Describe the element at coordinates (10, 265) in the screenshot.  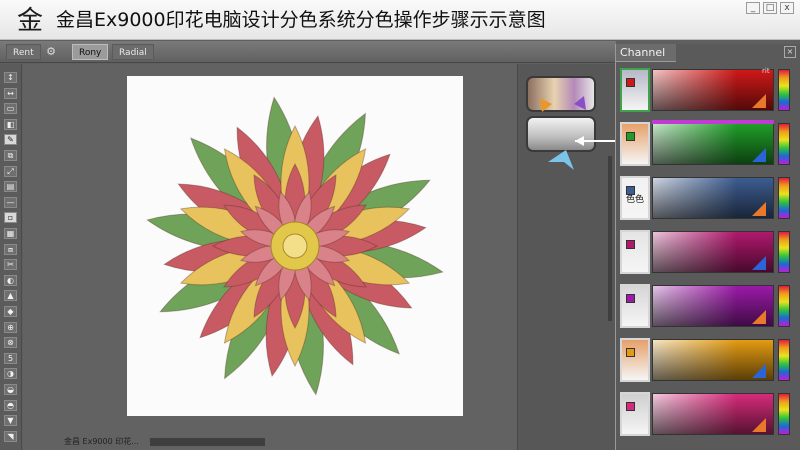
I see `tool-button-13: ✂` at that location.